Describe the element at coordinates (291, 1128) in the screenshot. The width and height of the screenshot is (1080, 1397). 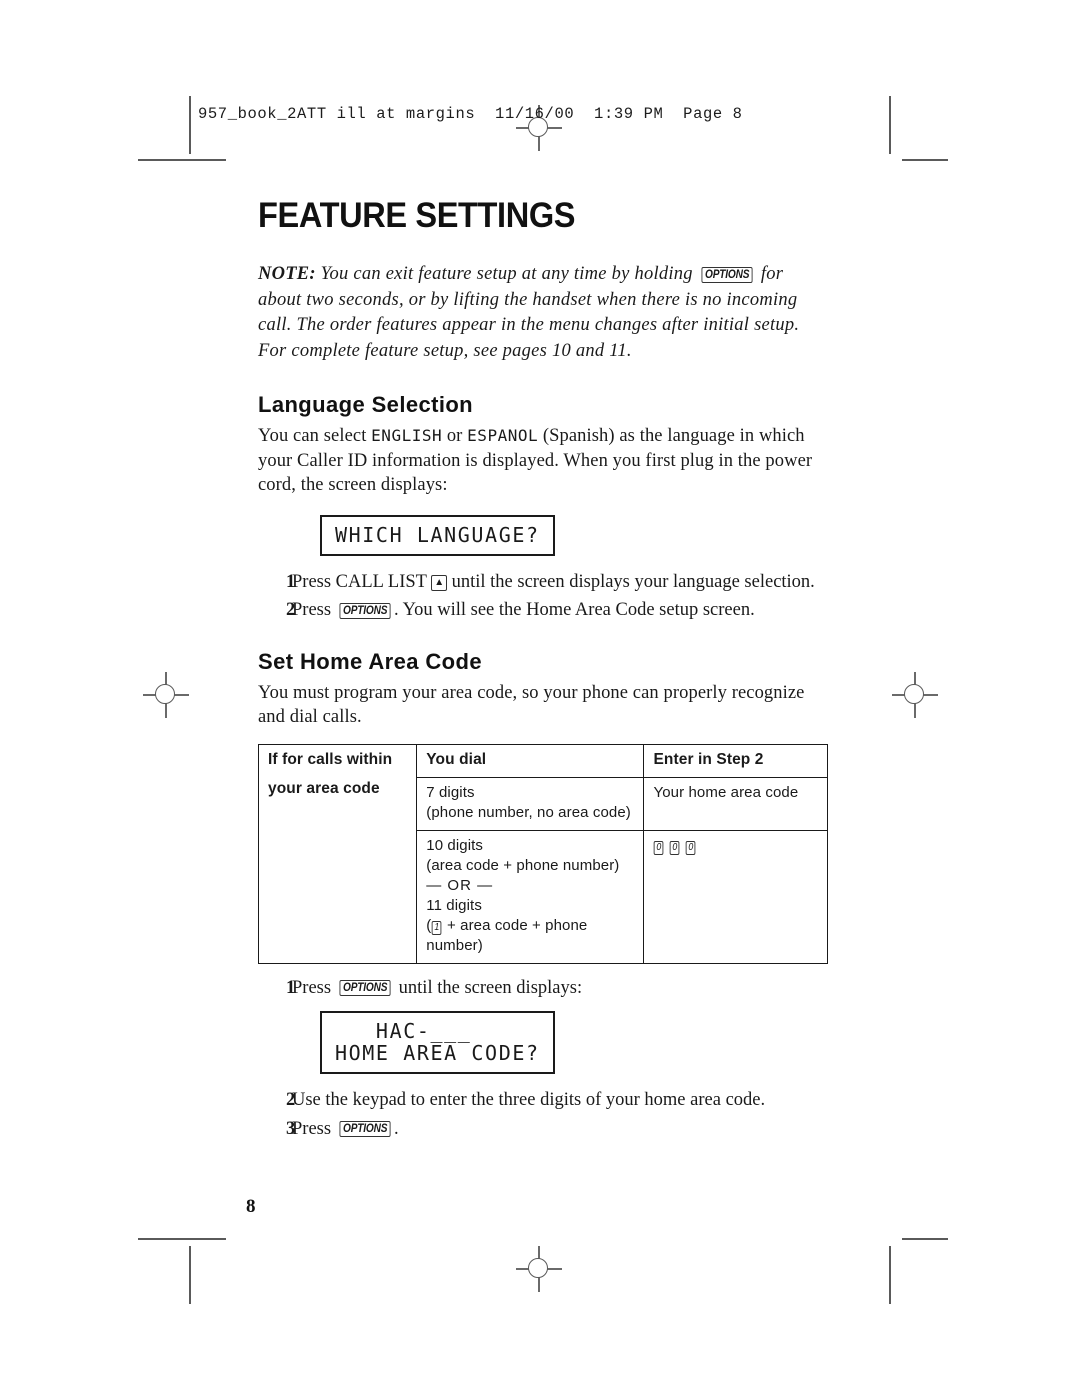
I see `step-number: 3` at that location.